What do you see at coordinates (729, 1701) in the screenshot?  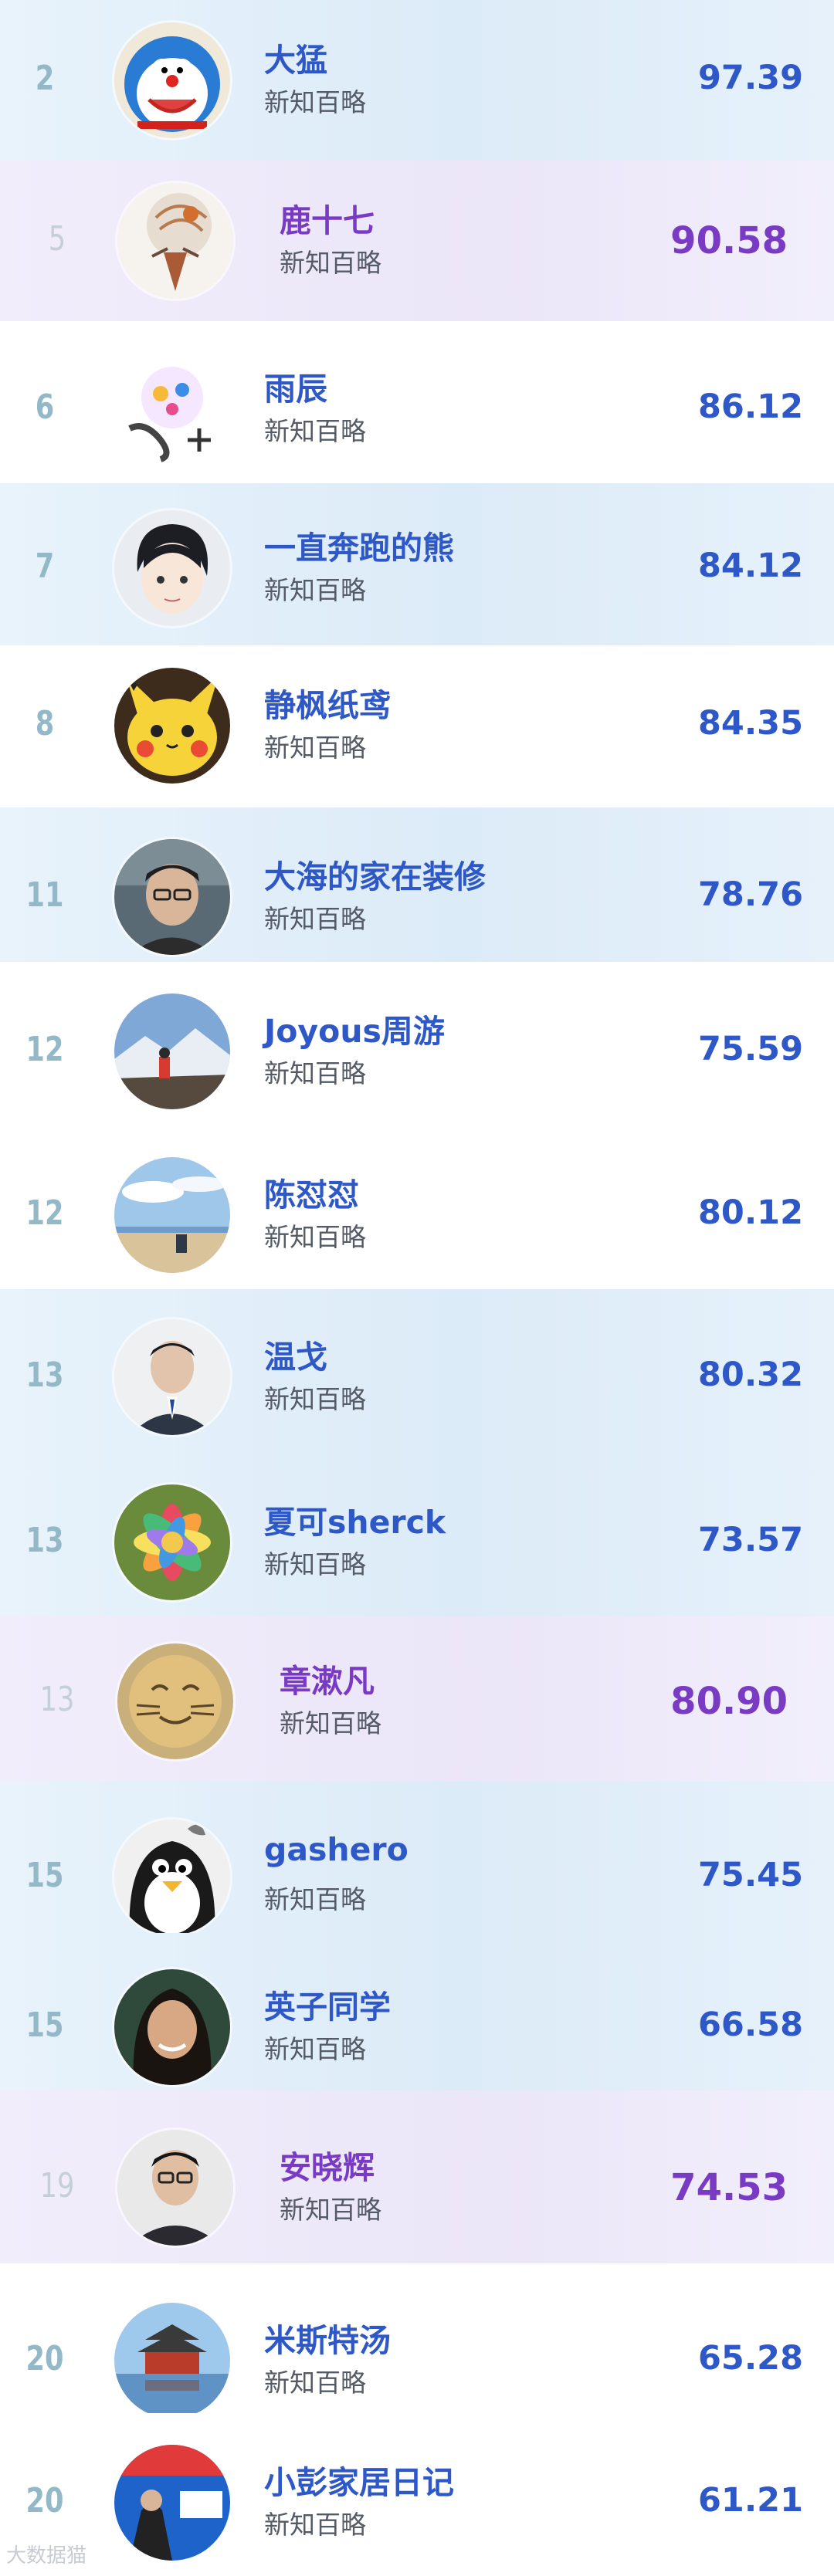 I see `user-score: 80.90` at bounding box center [729, 1701].